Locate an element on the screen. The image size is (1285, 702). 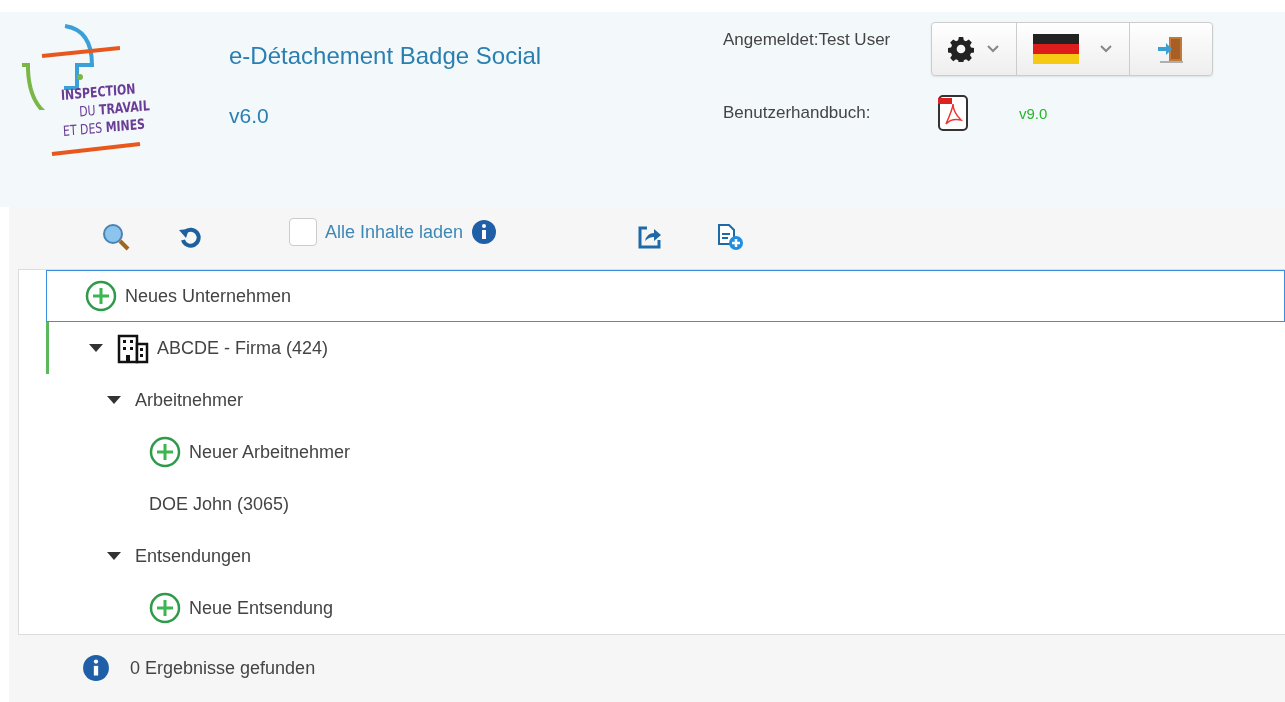
add-document-icon is located at coordinates (730, 237).